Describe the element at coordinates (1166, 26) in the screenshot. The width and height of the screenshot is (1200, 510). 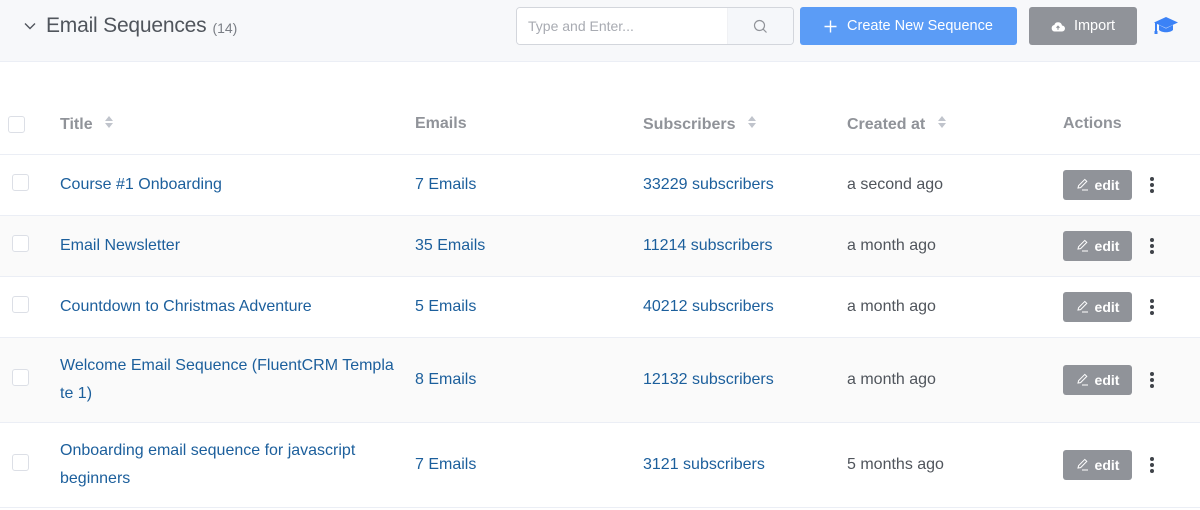
I see `graduation-cap-icon` at that location.